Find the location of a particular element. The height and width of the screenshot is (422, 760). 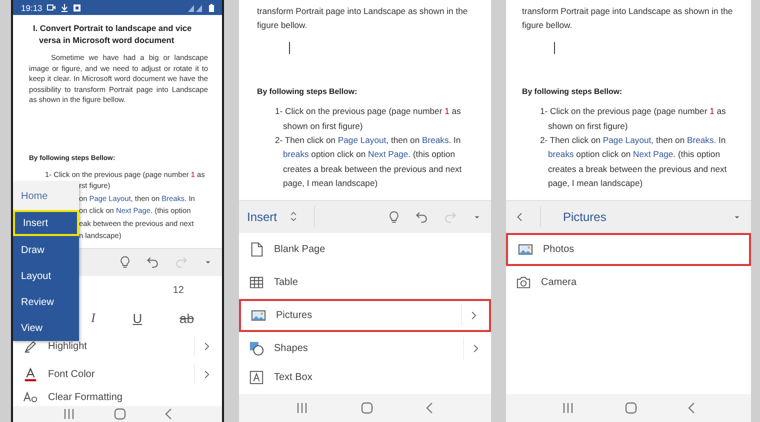

underline-button: U is located at coordinates (137, 318).